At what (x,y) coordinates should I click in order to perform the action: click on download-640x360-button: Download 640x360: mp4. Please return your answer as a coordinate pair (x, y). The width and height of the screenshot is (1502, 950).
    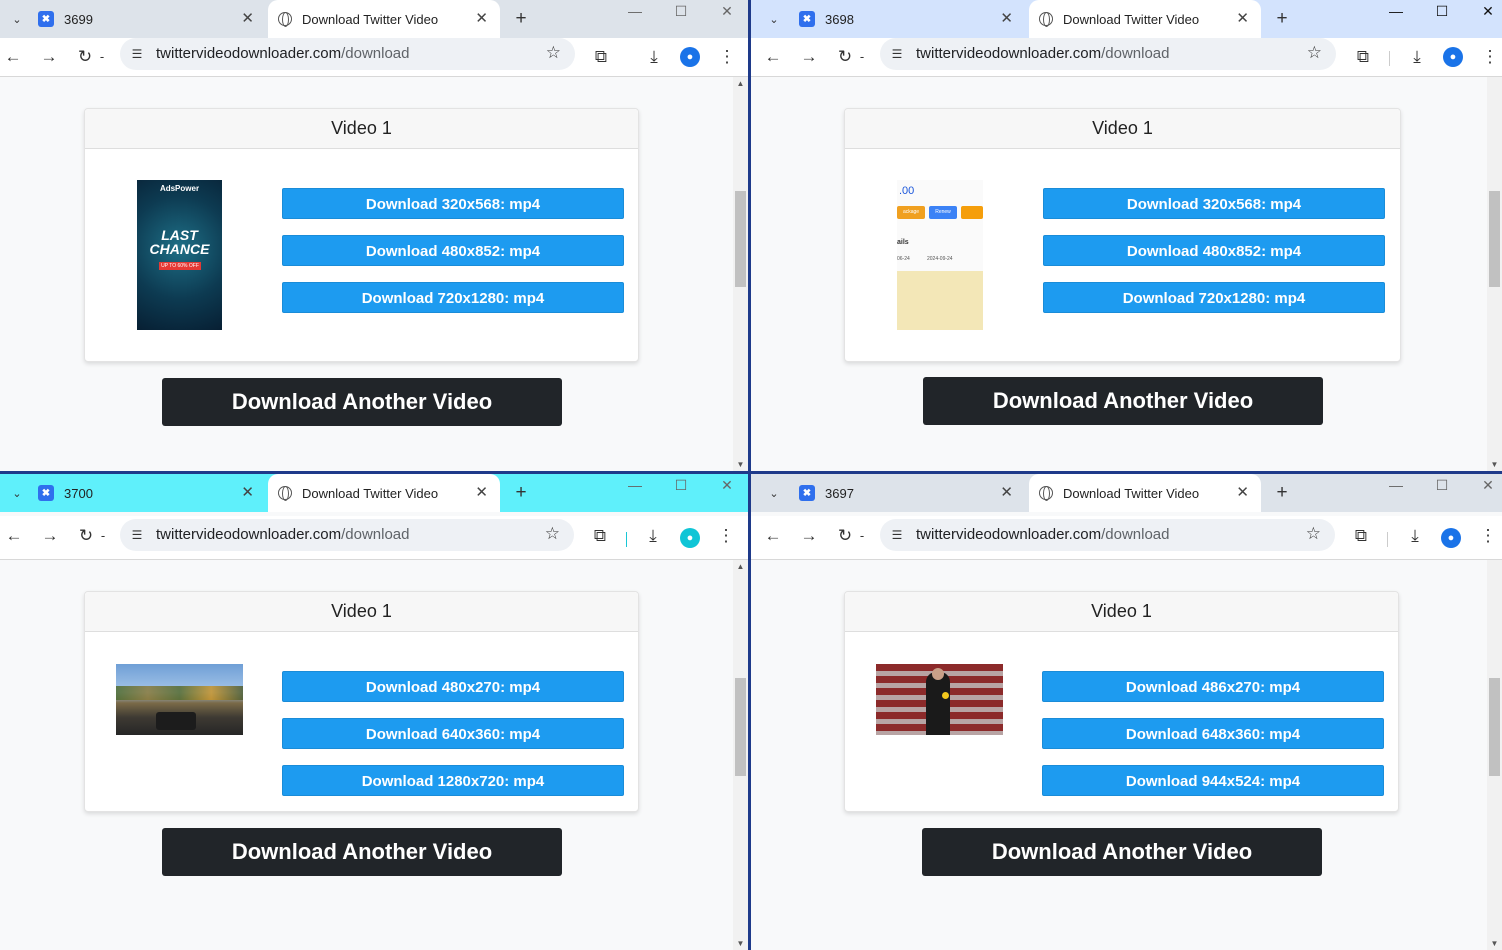
    Looking at the image, I should click on (453, 733).